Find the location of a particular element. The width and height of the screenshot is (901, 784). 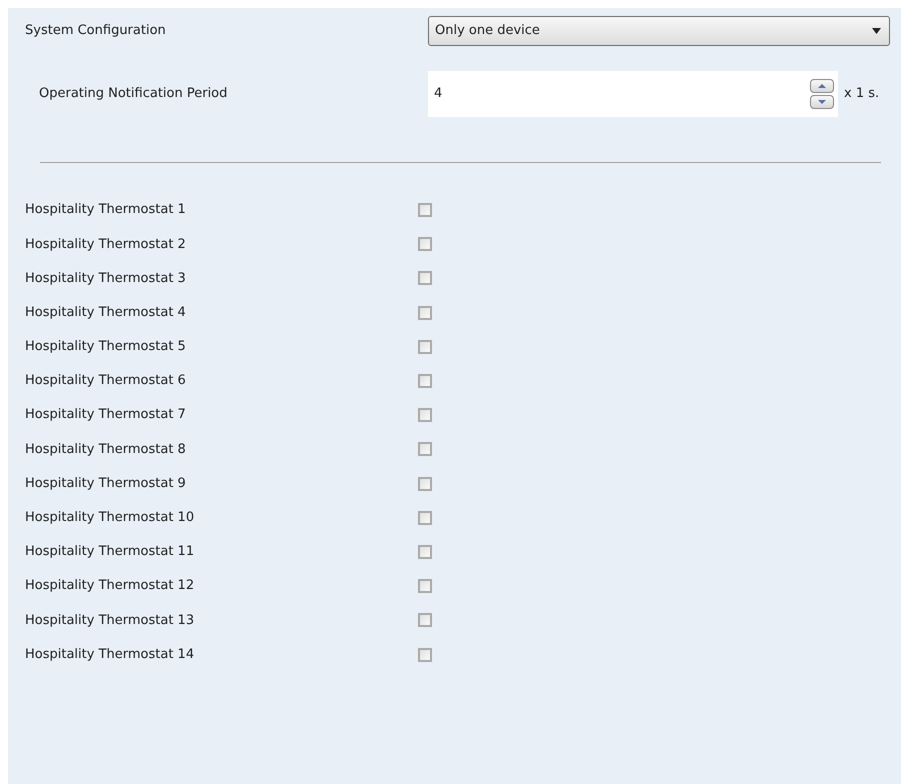

checkbox-label: Hospitality Thermostat 8 is located at coordinates (105, 449).